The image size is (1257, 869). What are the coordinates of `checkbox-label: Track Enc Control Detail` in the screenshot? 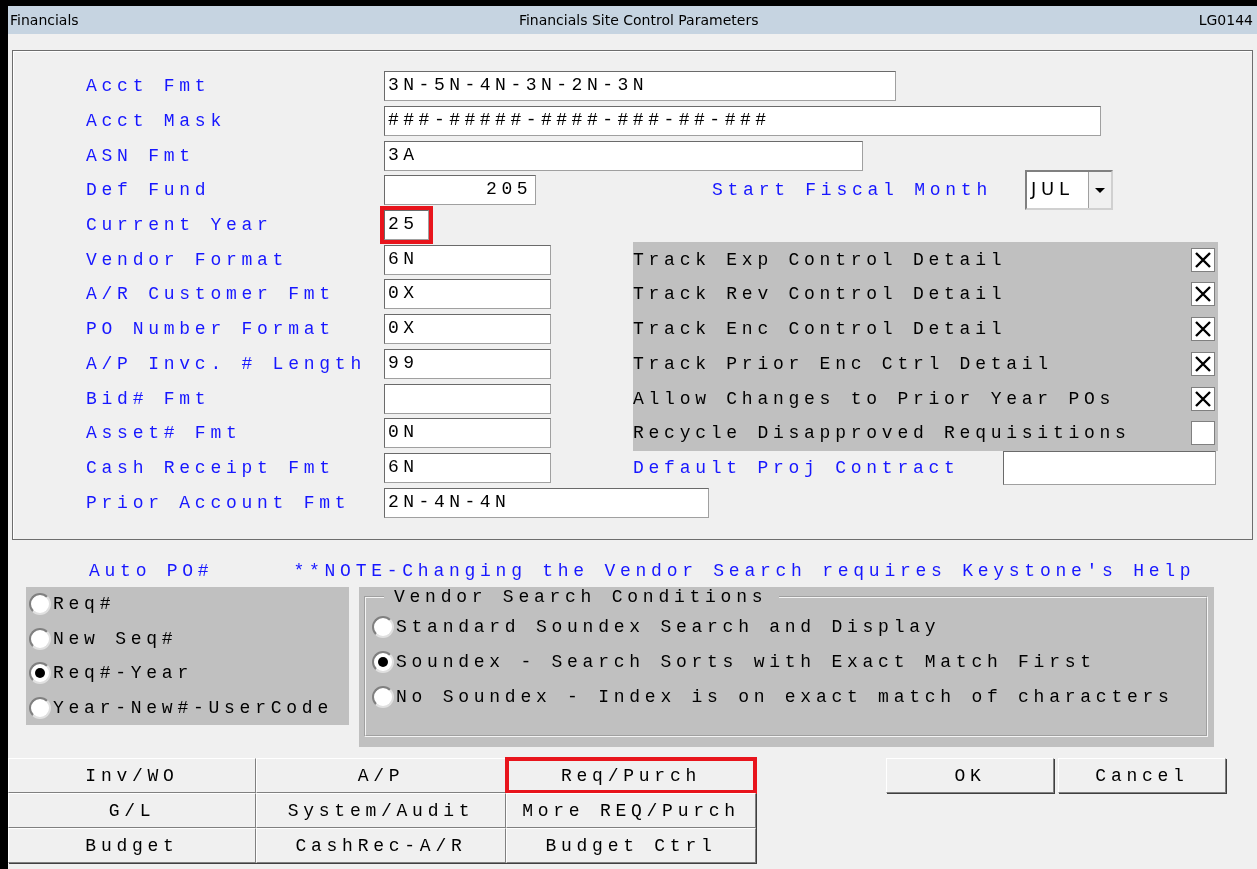 It's located at (820, 329).